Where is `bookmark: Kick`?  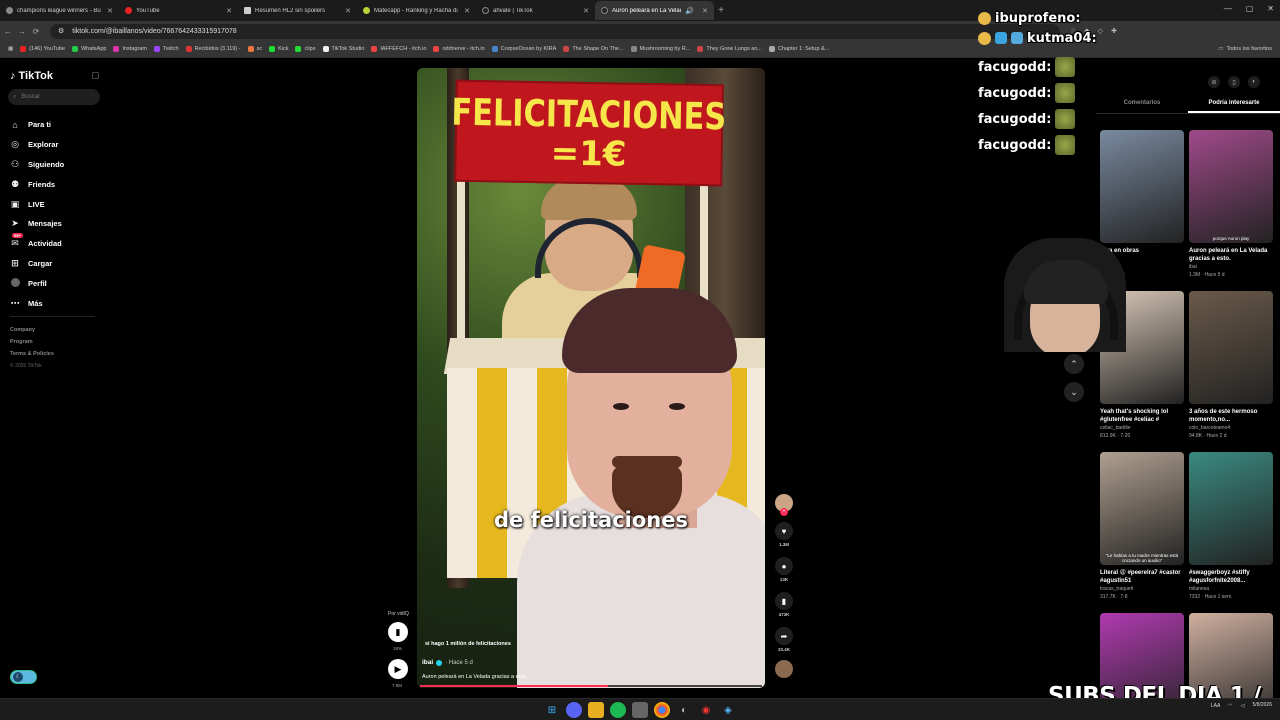
bookmark: Kick is located at coordinates (278, 49).